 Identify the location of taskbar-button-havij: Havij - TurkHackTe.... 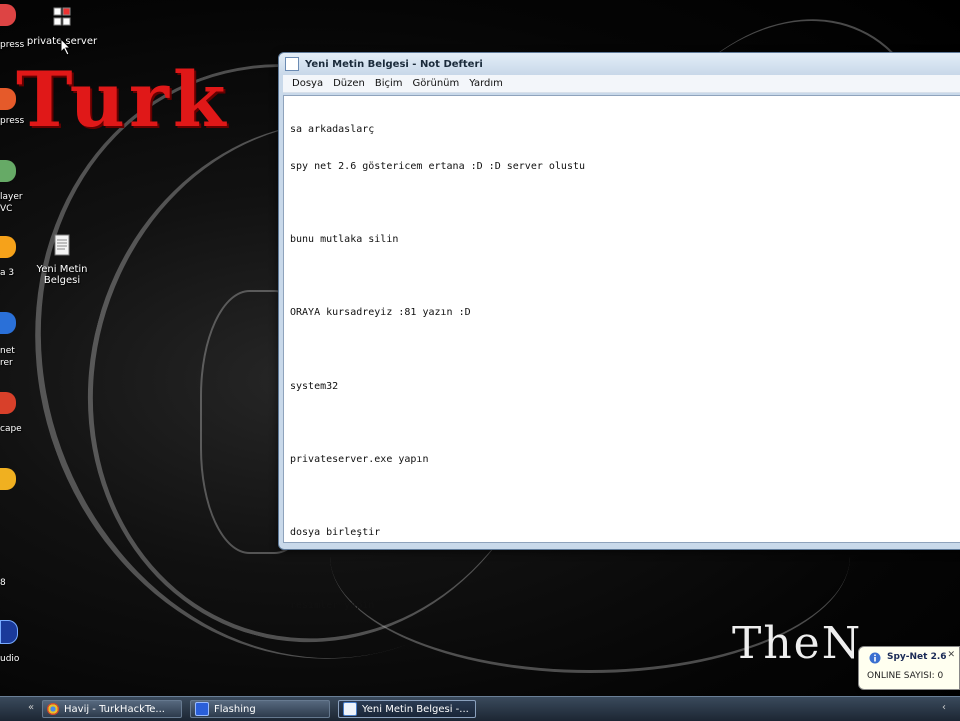
(112, 709).